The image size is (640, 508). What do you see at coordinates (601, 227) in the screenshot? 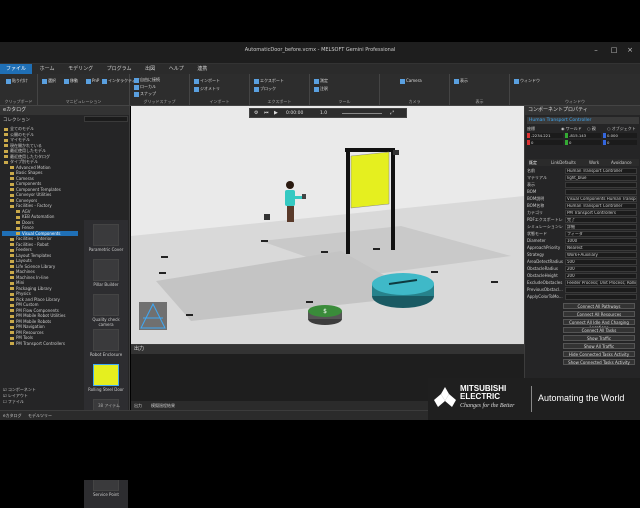
I see `property-value: 詳細` at bounding box center [601, 227].